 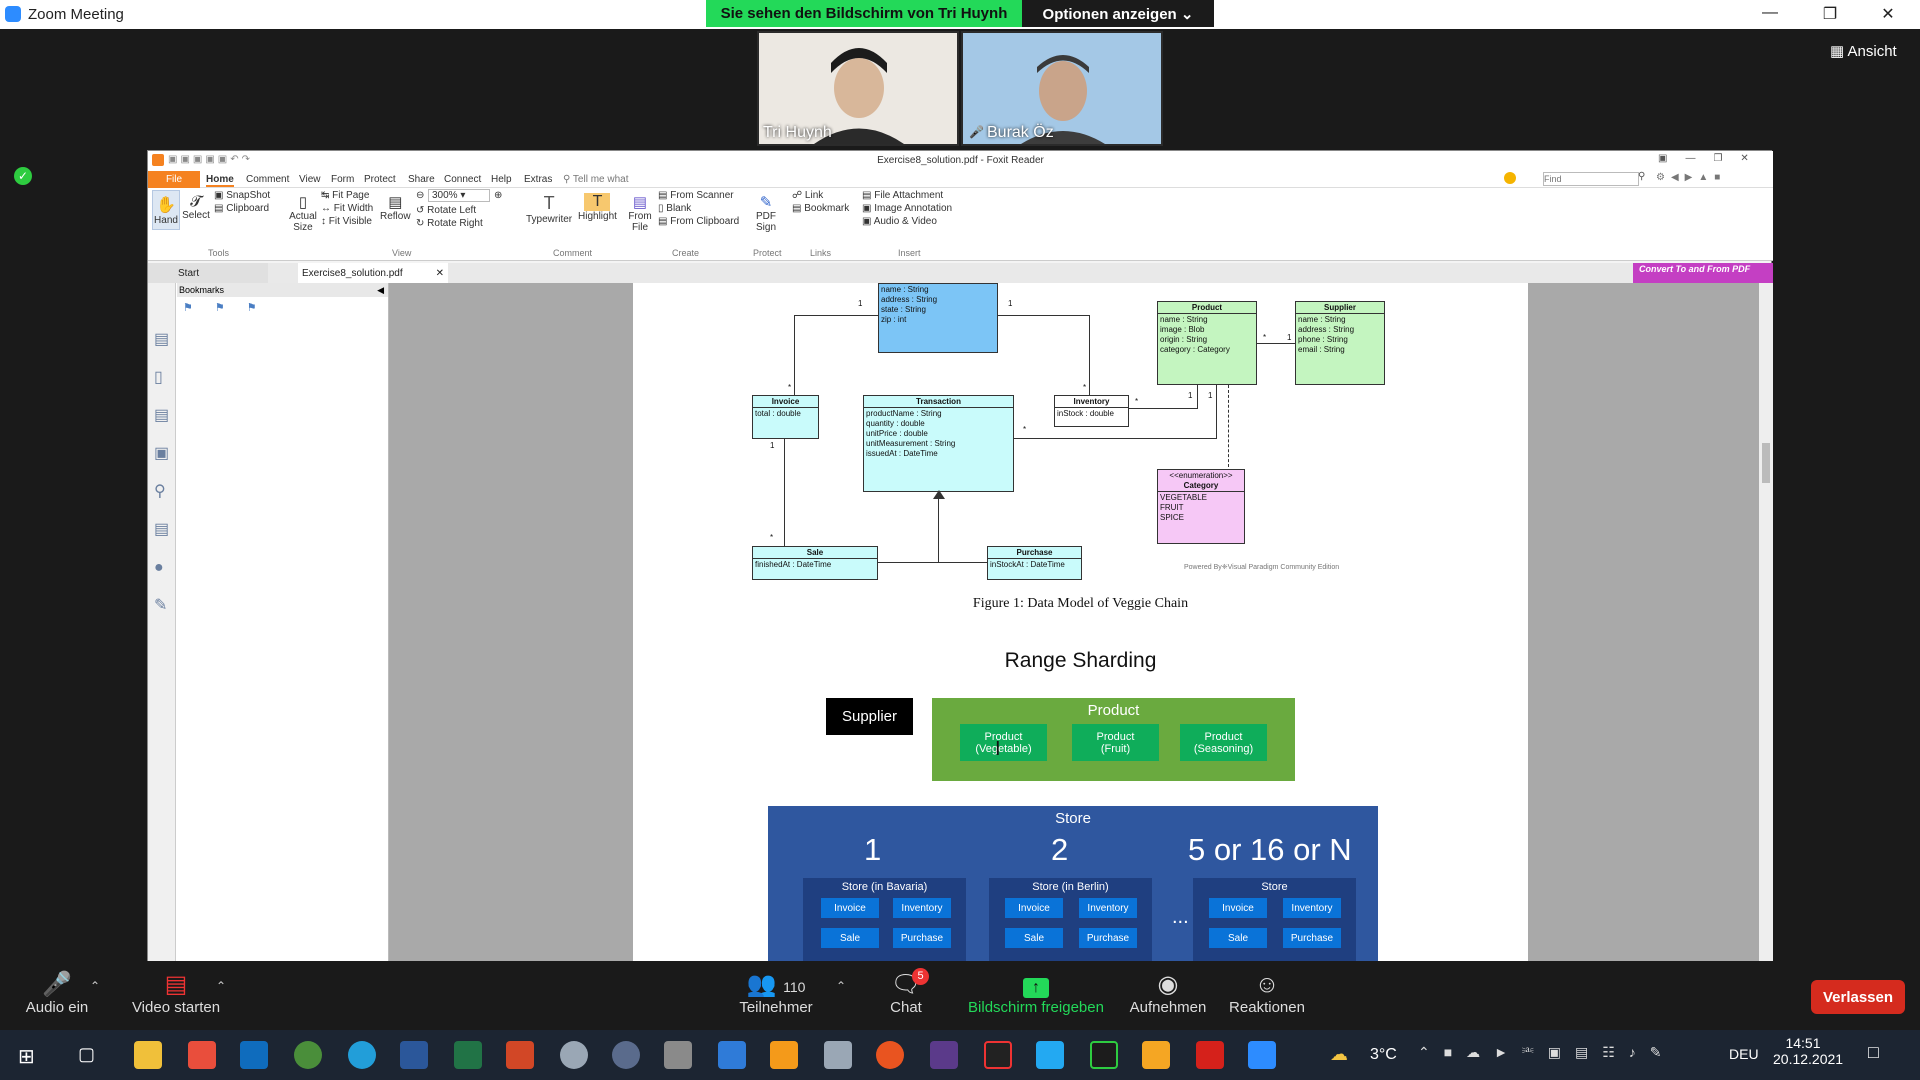 I want to click on window-controls: ▣—❐✕, so click(x=1712, y=158).